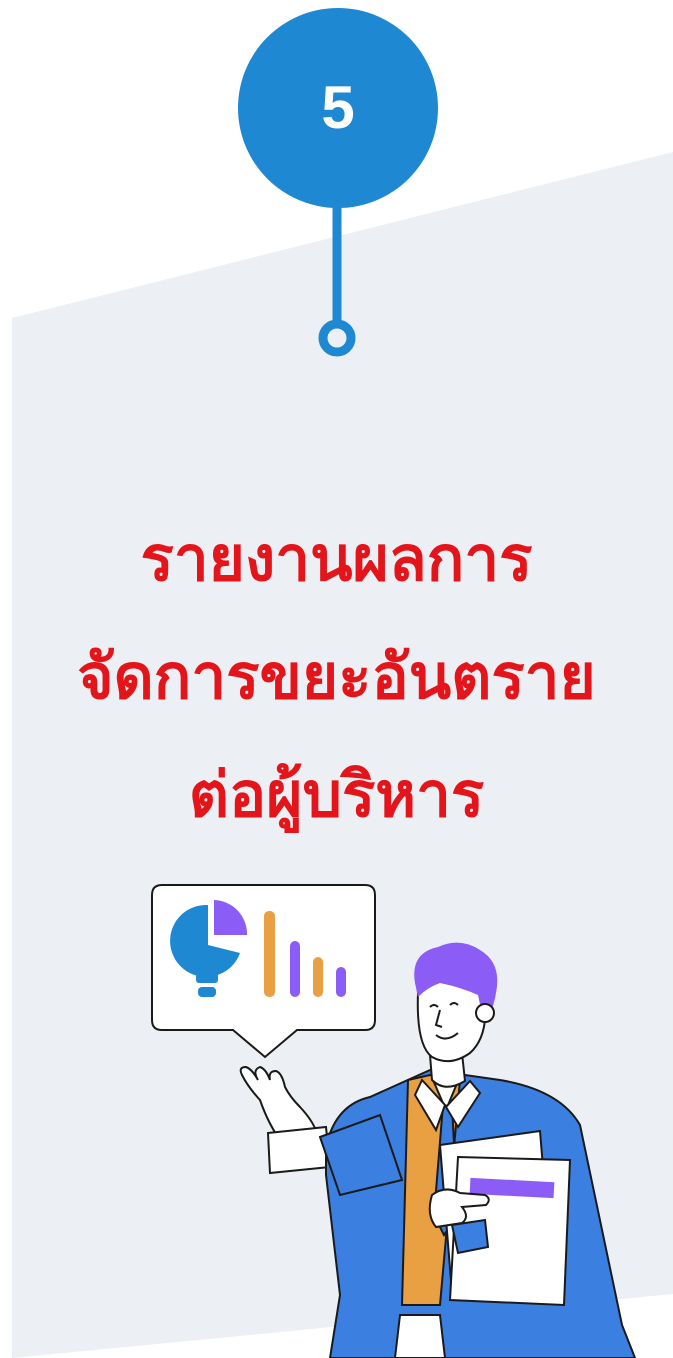 This screenshot has width=673, height=1358. Describe the element at coordinates (336, 794) in the screenshot. I see `title-line-3: ต่อผู้บริหาร` at that location.